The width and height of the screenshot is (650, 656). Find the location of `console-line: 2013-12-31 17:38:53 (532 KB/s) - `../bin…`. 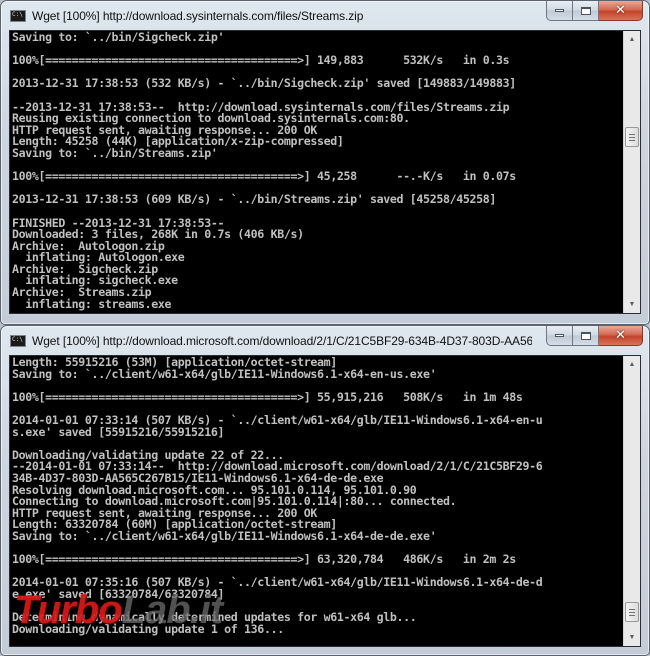

console-line: 2013-12-31 17:38:53 (532 KB/s) - `../bin… is located at coordinates (264, 83).